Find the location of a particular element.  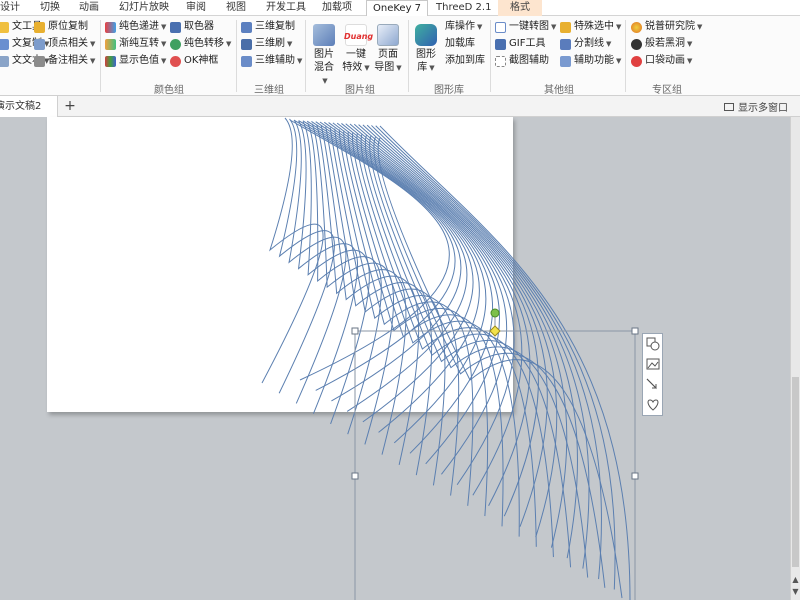

floating-toolbar is located at coordinates (652, 374).